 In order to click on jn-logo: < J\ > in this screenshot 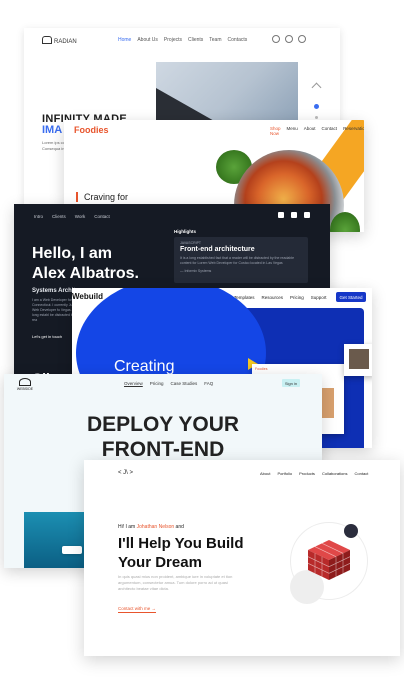, I will do `click(125, 473)`.